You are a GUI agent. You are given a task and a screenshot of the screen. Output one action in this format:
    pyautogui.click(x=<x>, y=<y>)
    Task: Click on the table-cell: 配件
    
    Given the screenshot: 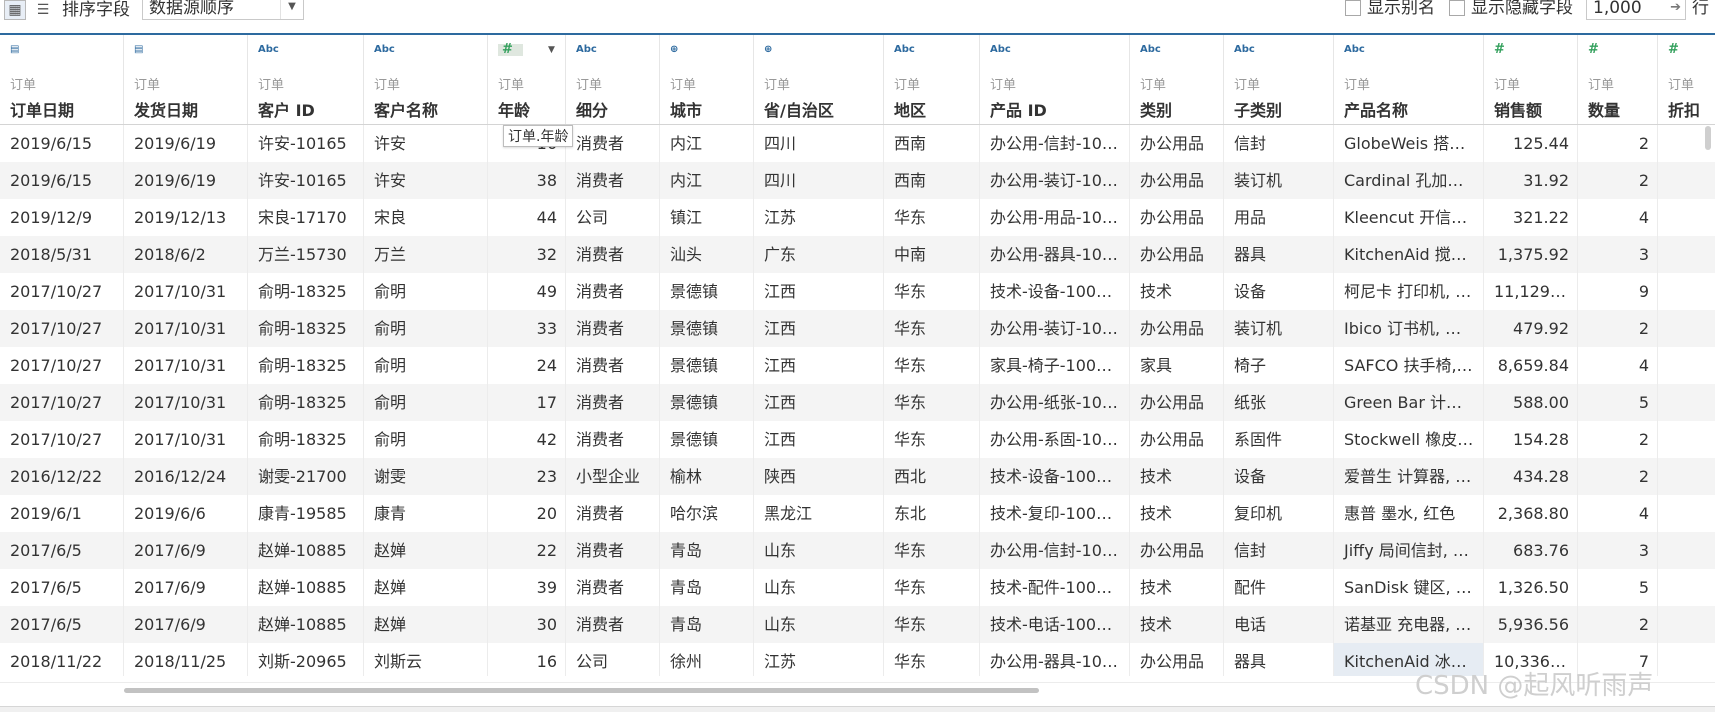 What is the action you would take?
    pyautogui.click(x=1279, y=587)
    